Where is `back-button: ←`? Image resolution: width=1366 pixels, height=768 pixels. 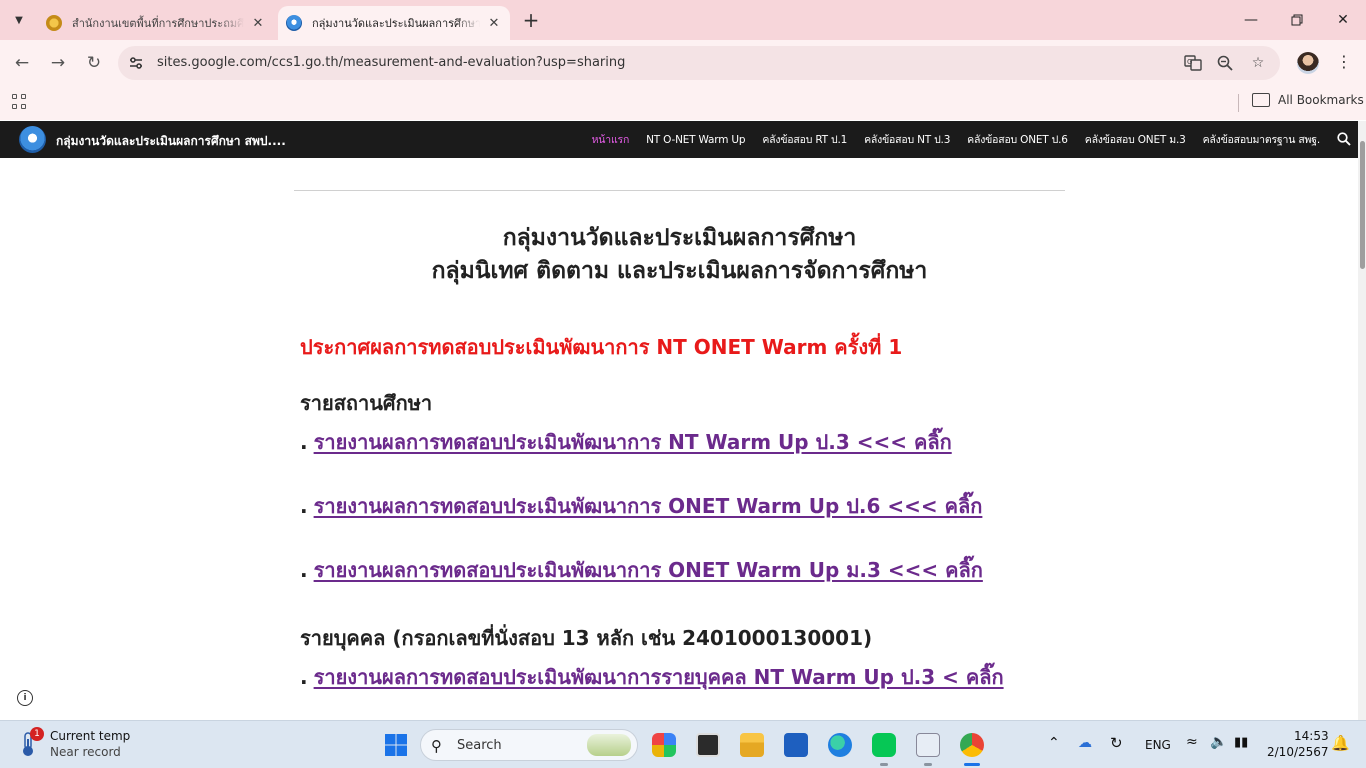
back-button: ← is located at coordinates (22, 63).